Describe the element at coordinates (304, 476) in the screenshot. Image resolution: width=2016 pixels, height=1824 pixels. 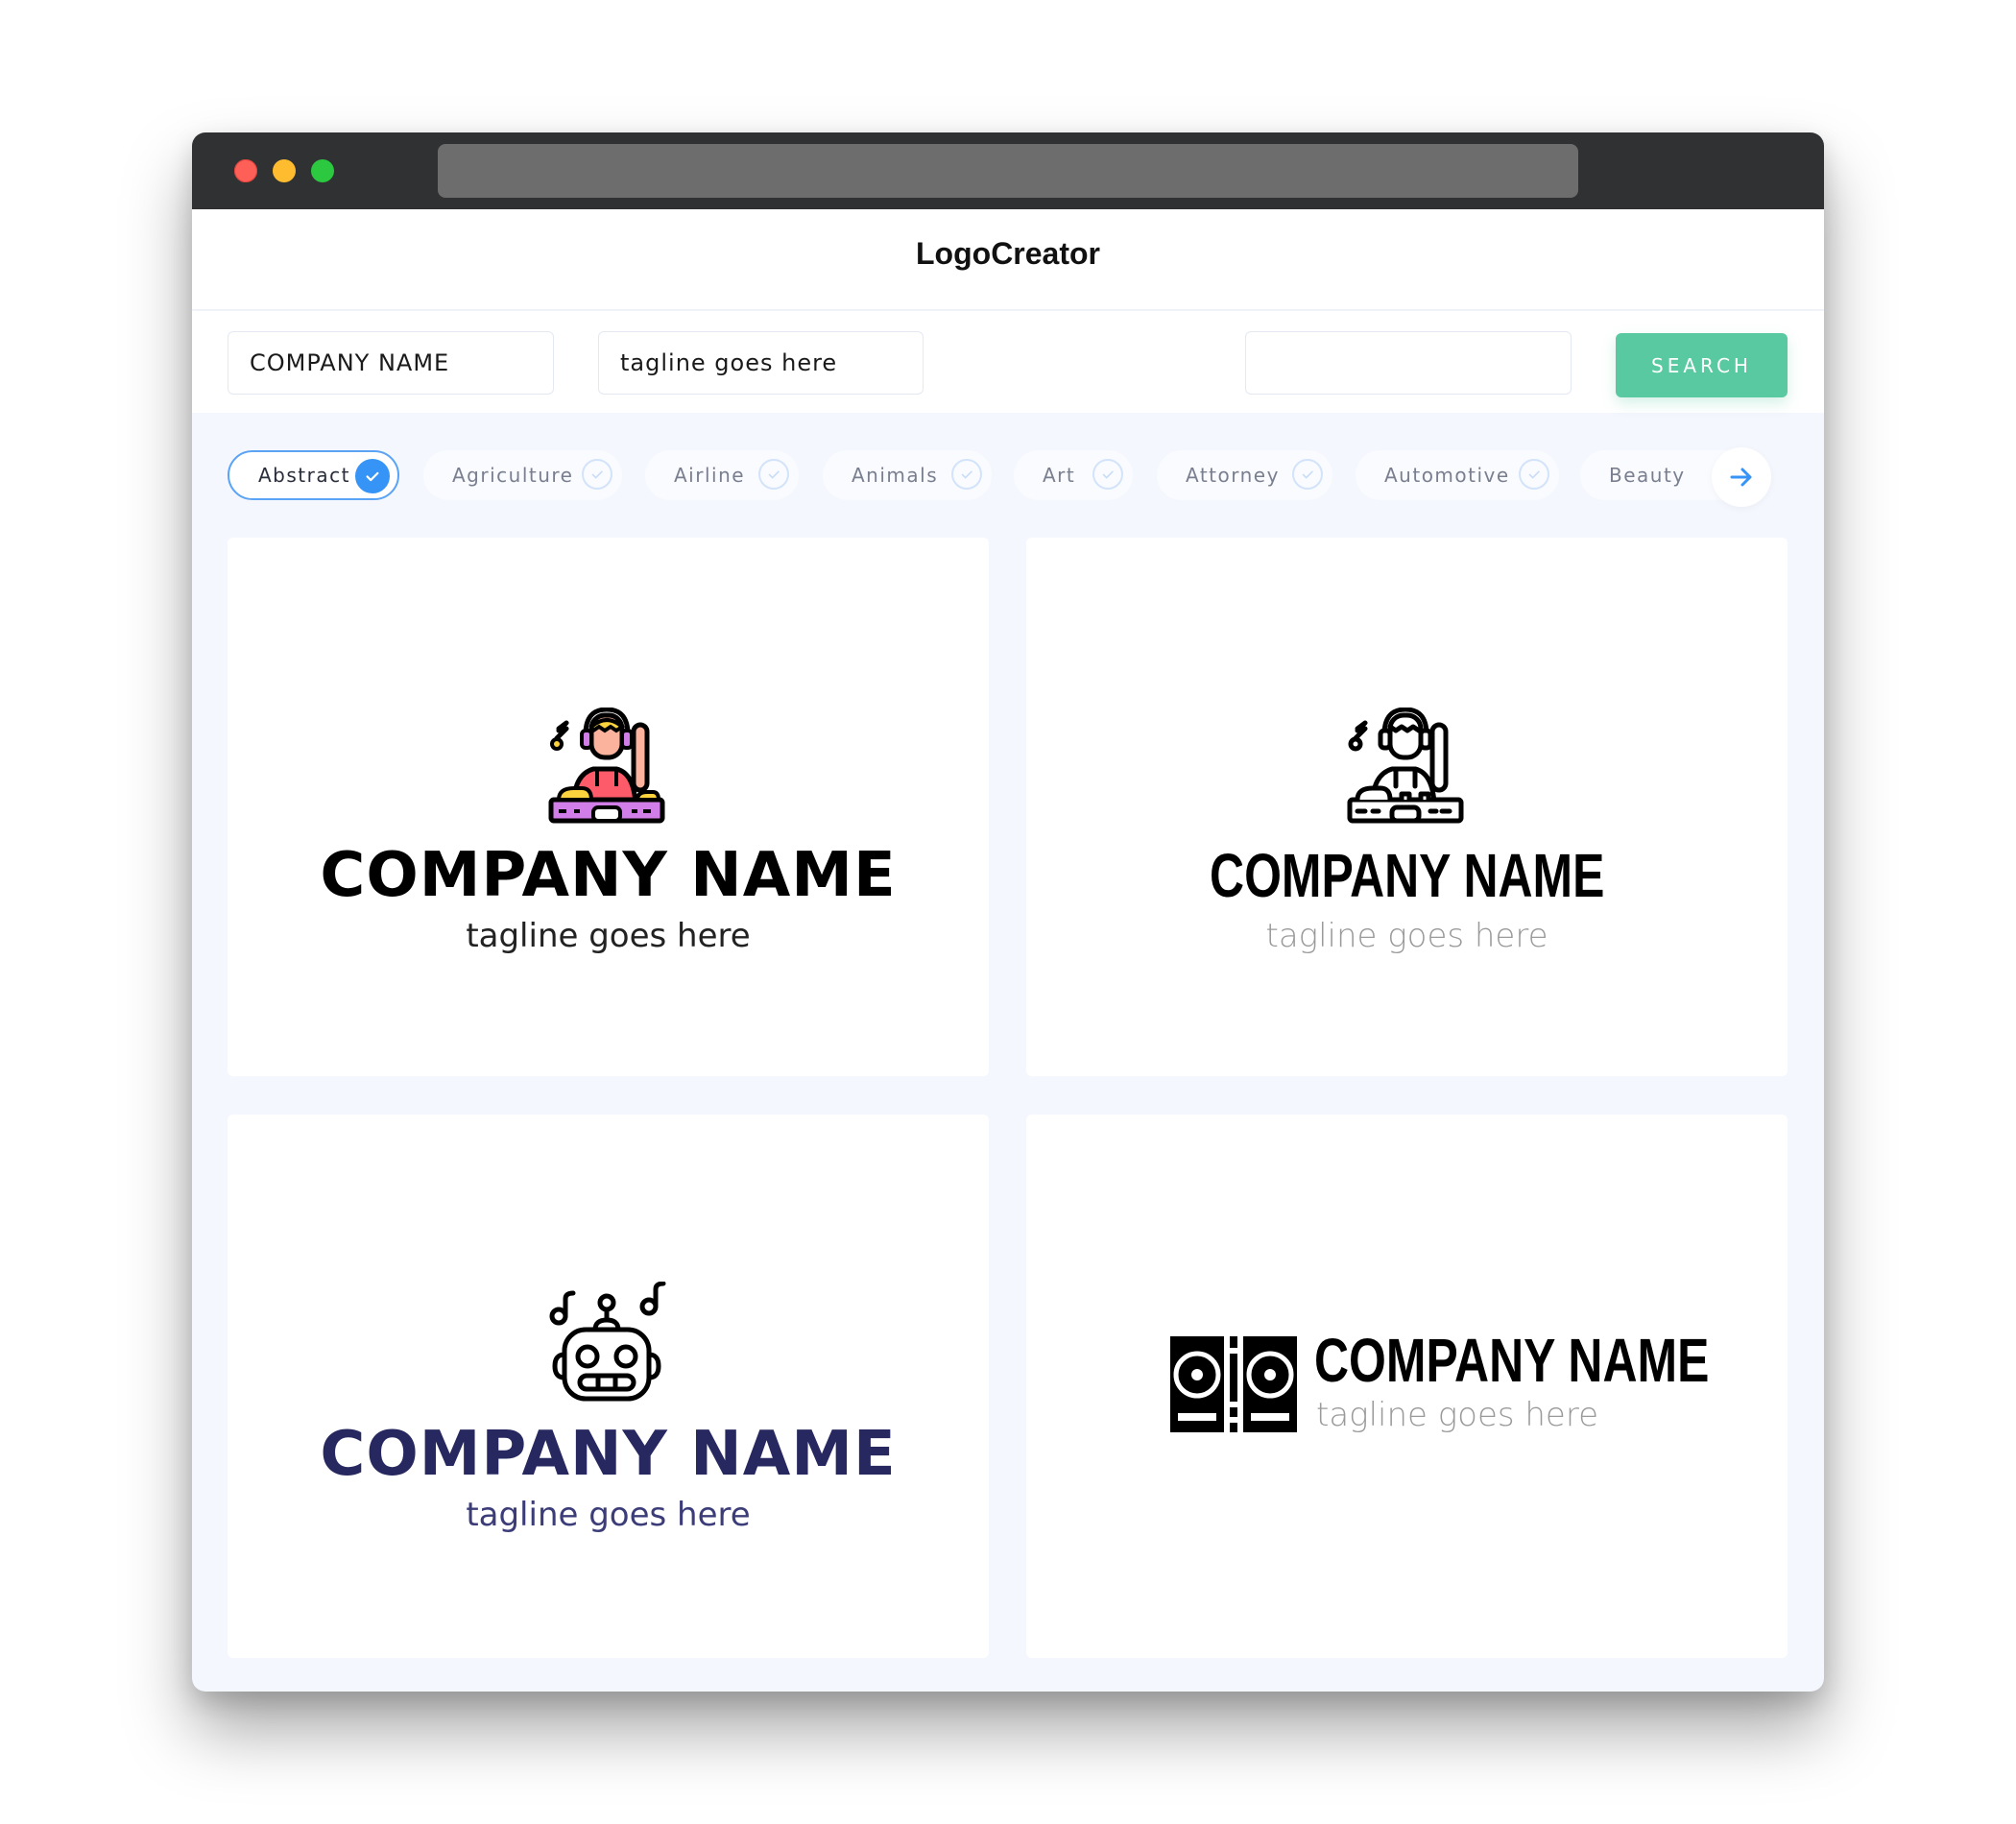
I see `chip-label: Abstract` at that location.